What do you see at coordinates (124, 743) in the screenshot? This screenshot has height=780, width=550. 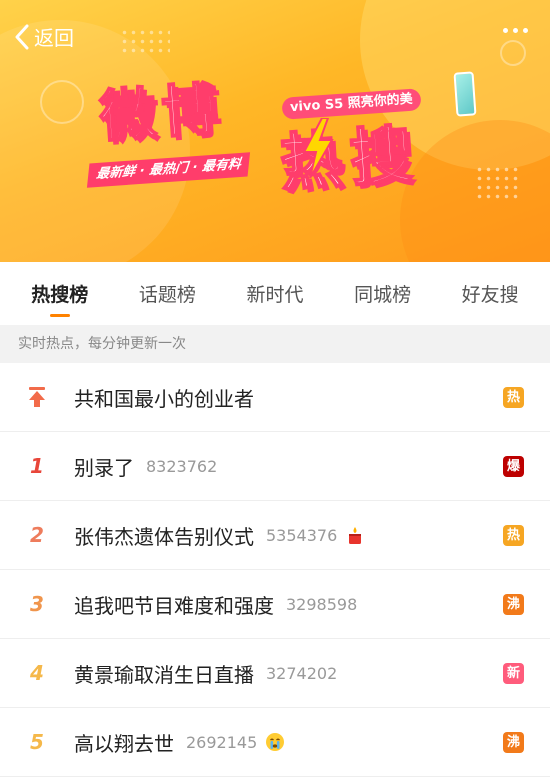 I see `item-title: 高以翔去世` at bounding box center [124, 743].